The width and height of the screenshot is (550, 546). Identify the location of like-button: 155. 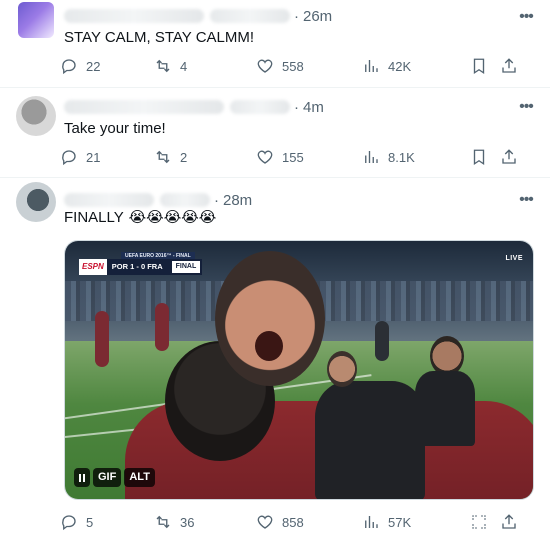
(309, 157).